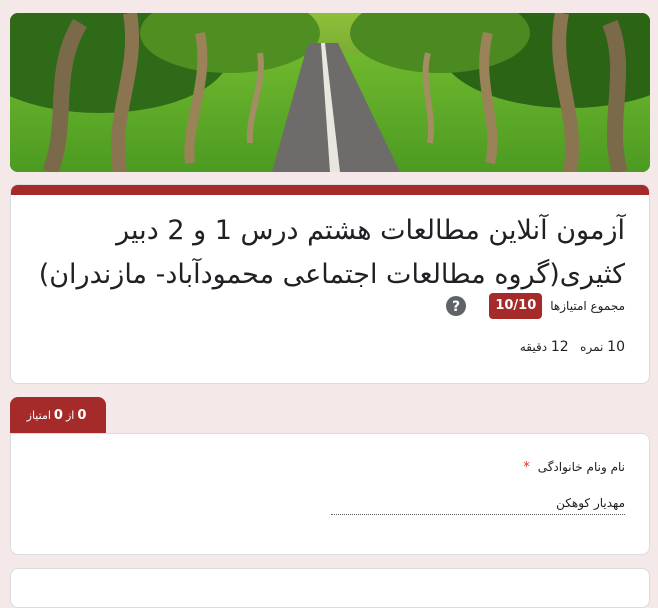 Image resolution: width=658 pixels, height=608 pixels. What do you see at coordinates (38, 415) in the screenshot?
I see `section-score-unit: امتیاز` at bounding box center [38, 415].